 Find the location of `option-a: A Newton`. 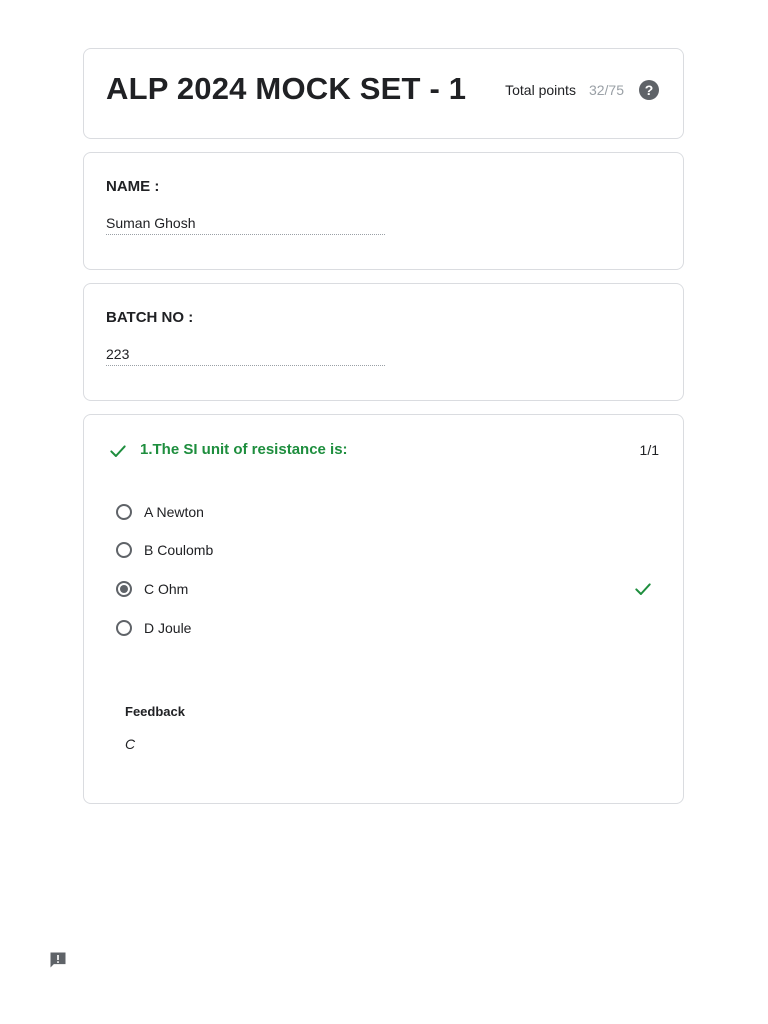

option-a: A Newton is located at coordinates (159, 512).